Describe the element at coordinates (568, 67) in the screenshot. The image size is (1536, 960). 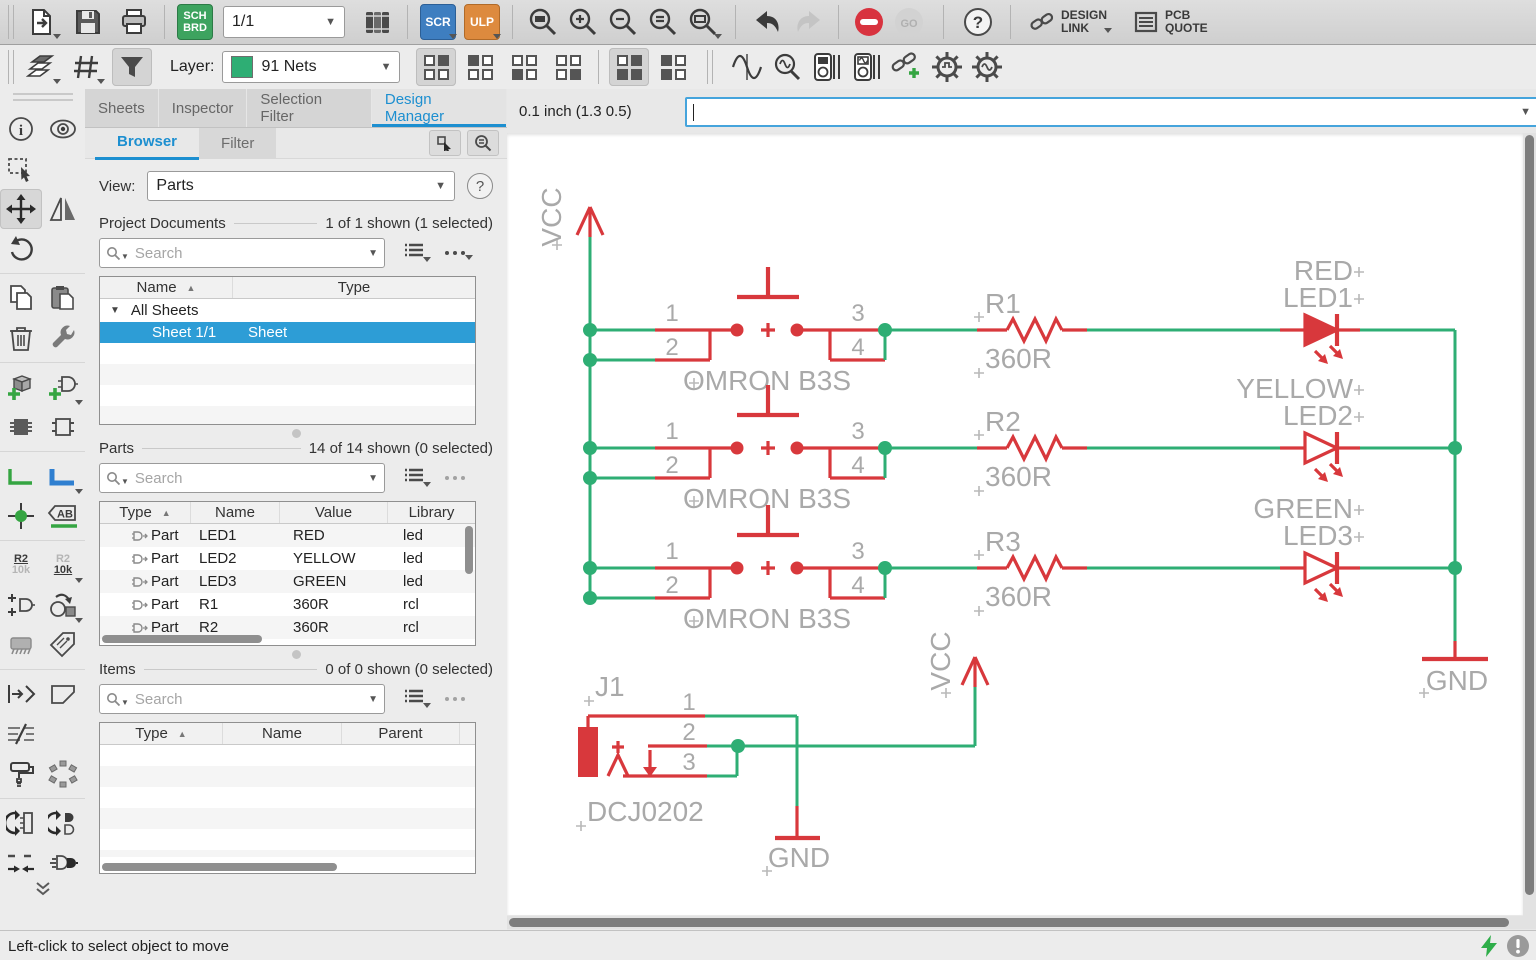
I see `display-mode-4-button` at that location.